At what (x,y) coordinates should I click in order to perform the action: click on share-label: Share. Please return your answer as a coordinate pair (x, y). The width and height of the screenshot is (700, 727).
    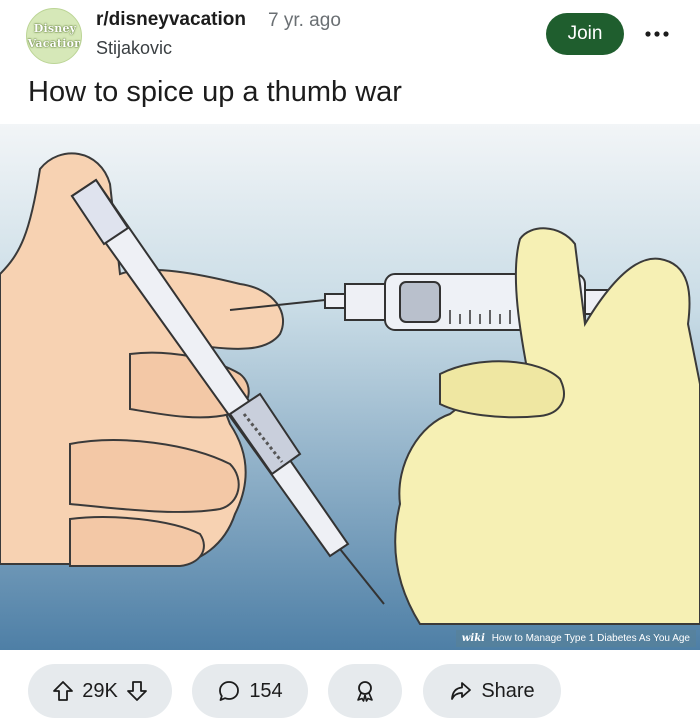
    Looking at the image, I should click on (508, 690).